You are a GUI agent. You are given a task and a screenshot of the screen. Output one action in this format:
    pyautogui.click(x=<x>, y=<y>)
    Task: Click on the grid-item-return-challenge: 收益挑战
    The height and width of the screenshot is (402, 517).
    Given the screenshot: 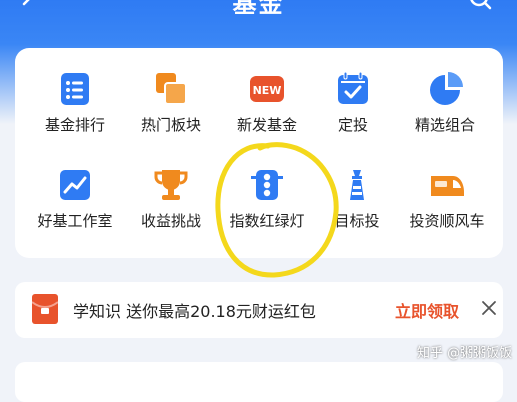 What is the action you would take?
    pyautogui.click(x=171, y=198)
    